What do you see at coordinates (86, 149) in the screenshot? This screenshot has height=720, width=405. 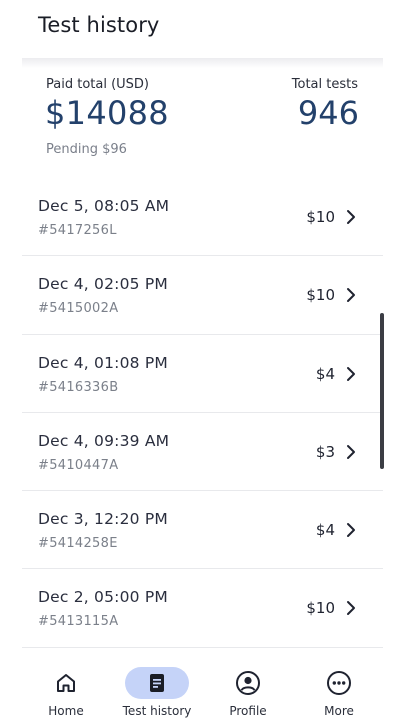 I see `pending-amount: Pending $96` at bounding box center [86, 149].